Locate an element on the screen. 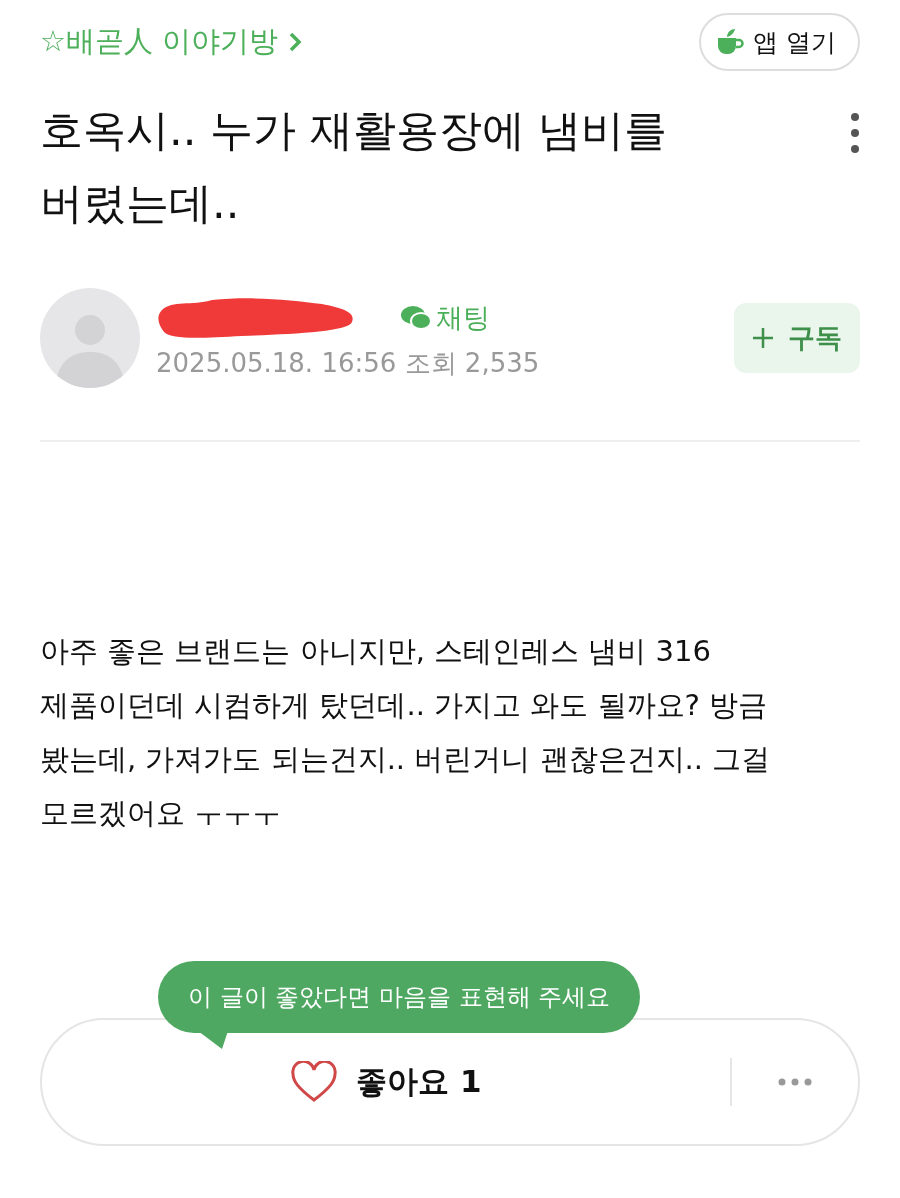 This screenshot has height=1198, width=900. like-button: 좋아요 1 is located at coordinates (386, 1082).